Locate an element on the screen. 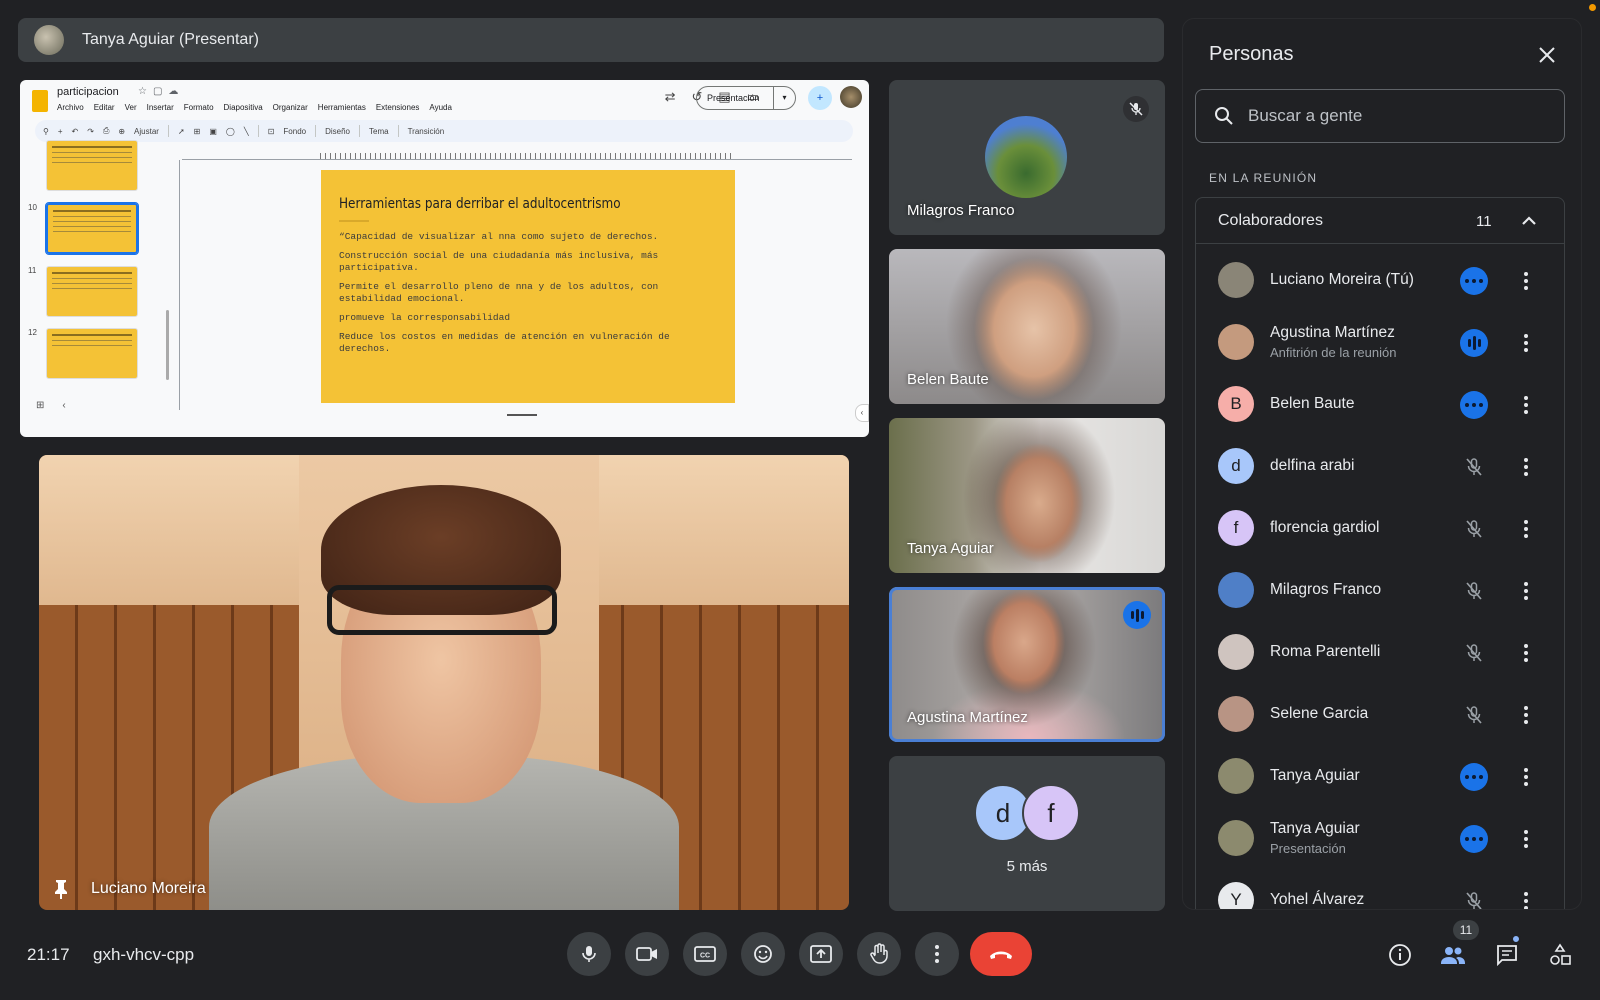  group-name: Colaboradores is located at coordinates (1270, 220).